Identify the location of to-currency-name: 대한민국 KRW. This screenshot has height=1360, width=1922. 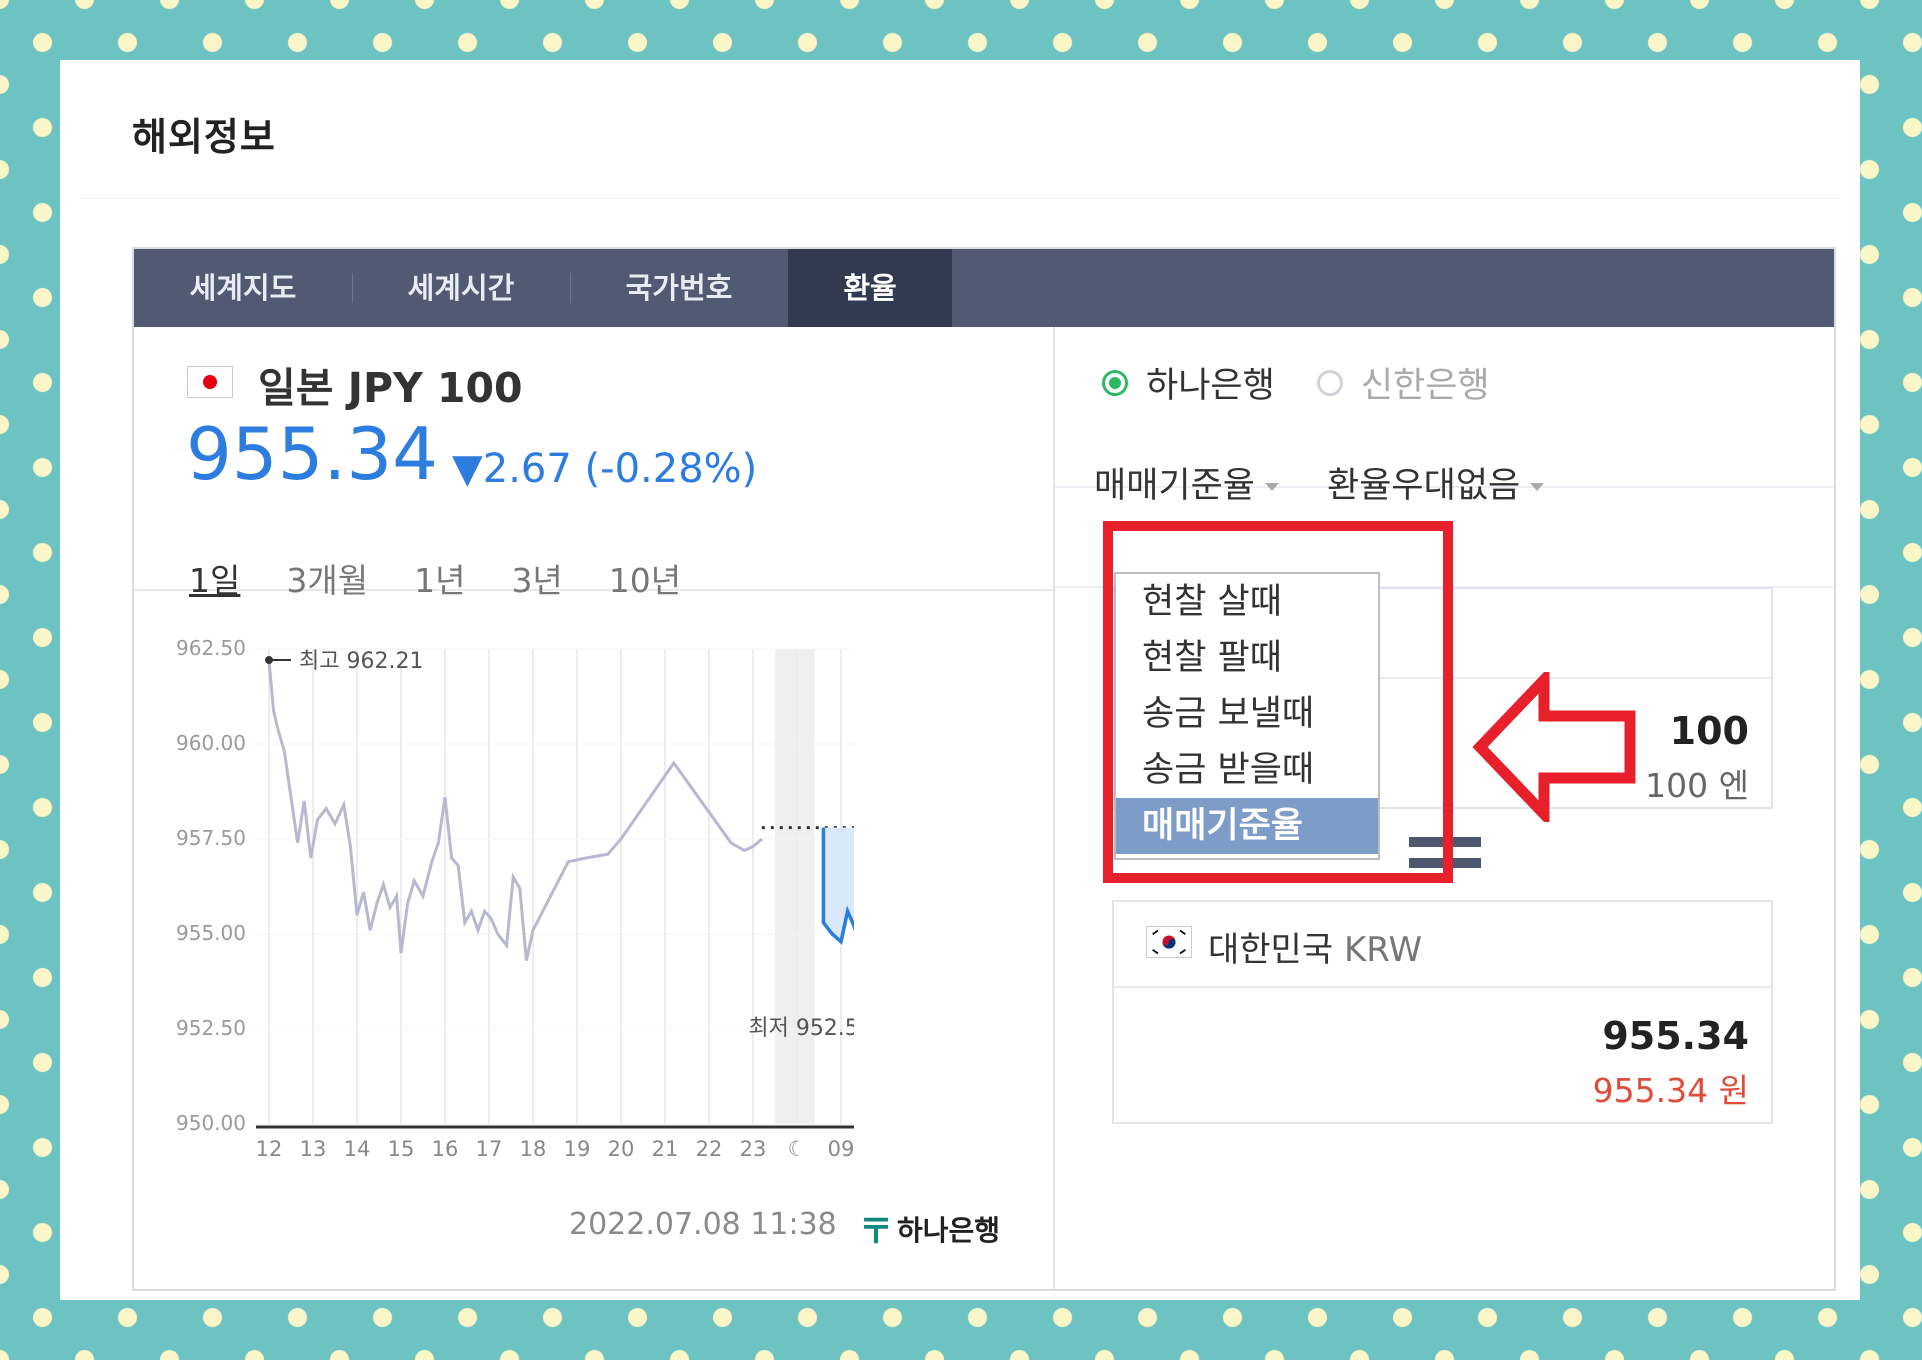
(1315, 946).